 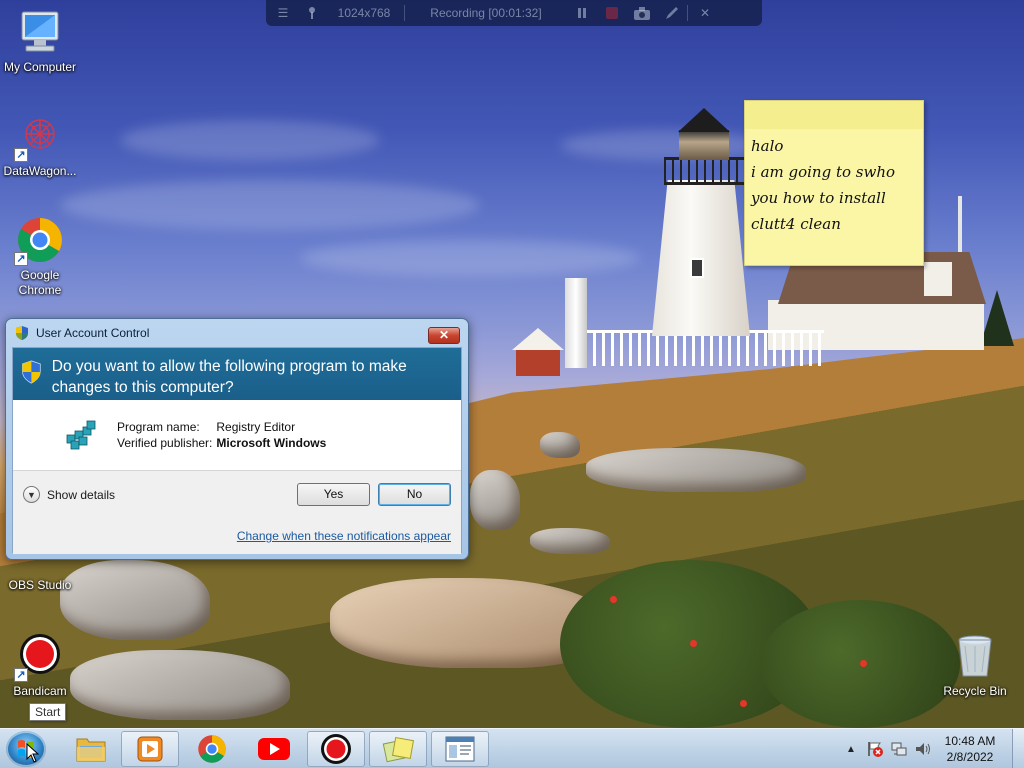 I want to click on desktop-icon-bandicam: ↗ Bandicam, so click(x=40, y=665).